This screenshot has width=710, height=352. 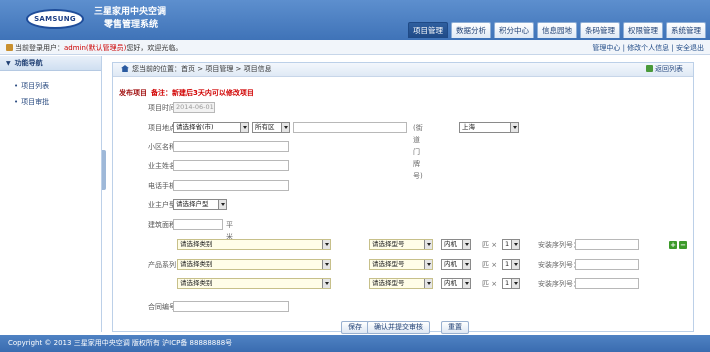 What do you see at coordinates (95, 48) in the screenshot?
I see `current-user: admin(默认管理员)` at bounding box center [95, 48].